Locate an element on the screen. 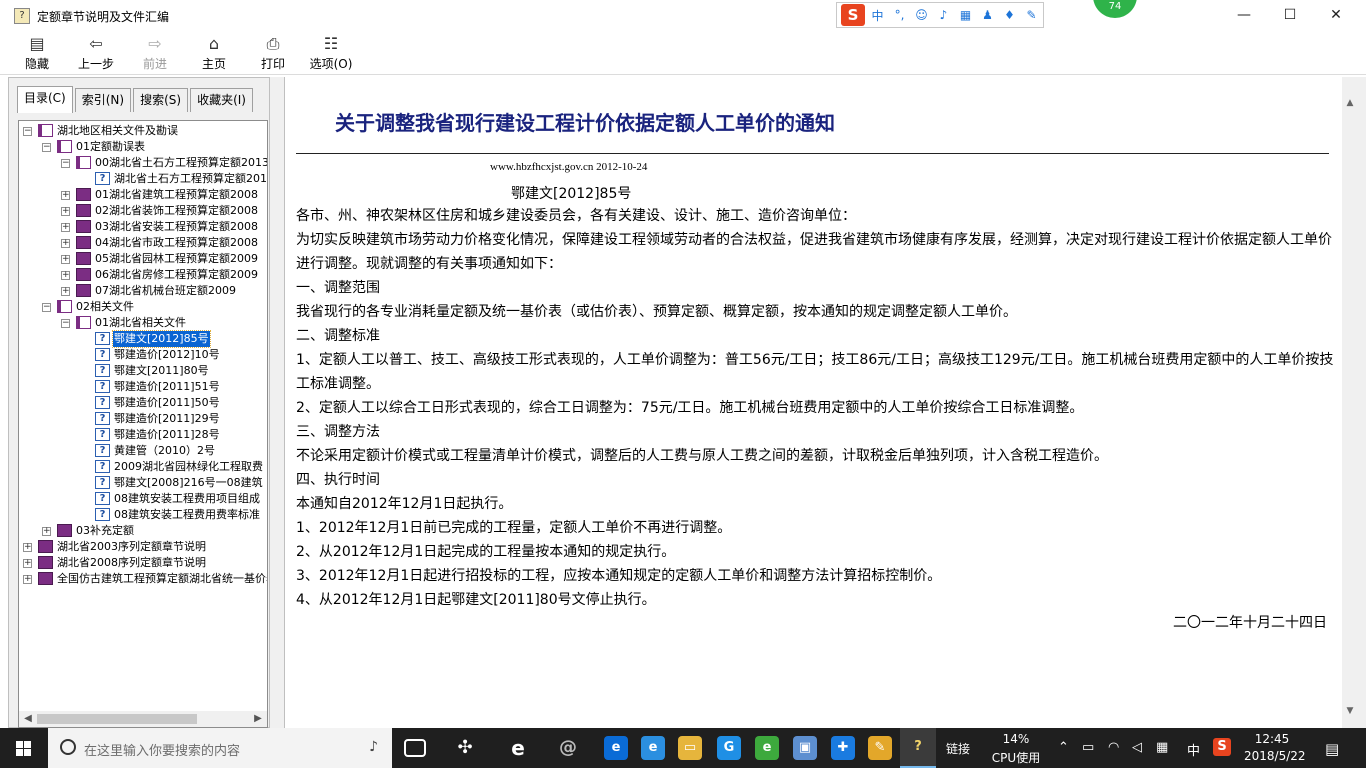 The width and height of the screenshot is (1366, 768). edge-legacy-icon: e is located at coordinates (518, 748).